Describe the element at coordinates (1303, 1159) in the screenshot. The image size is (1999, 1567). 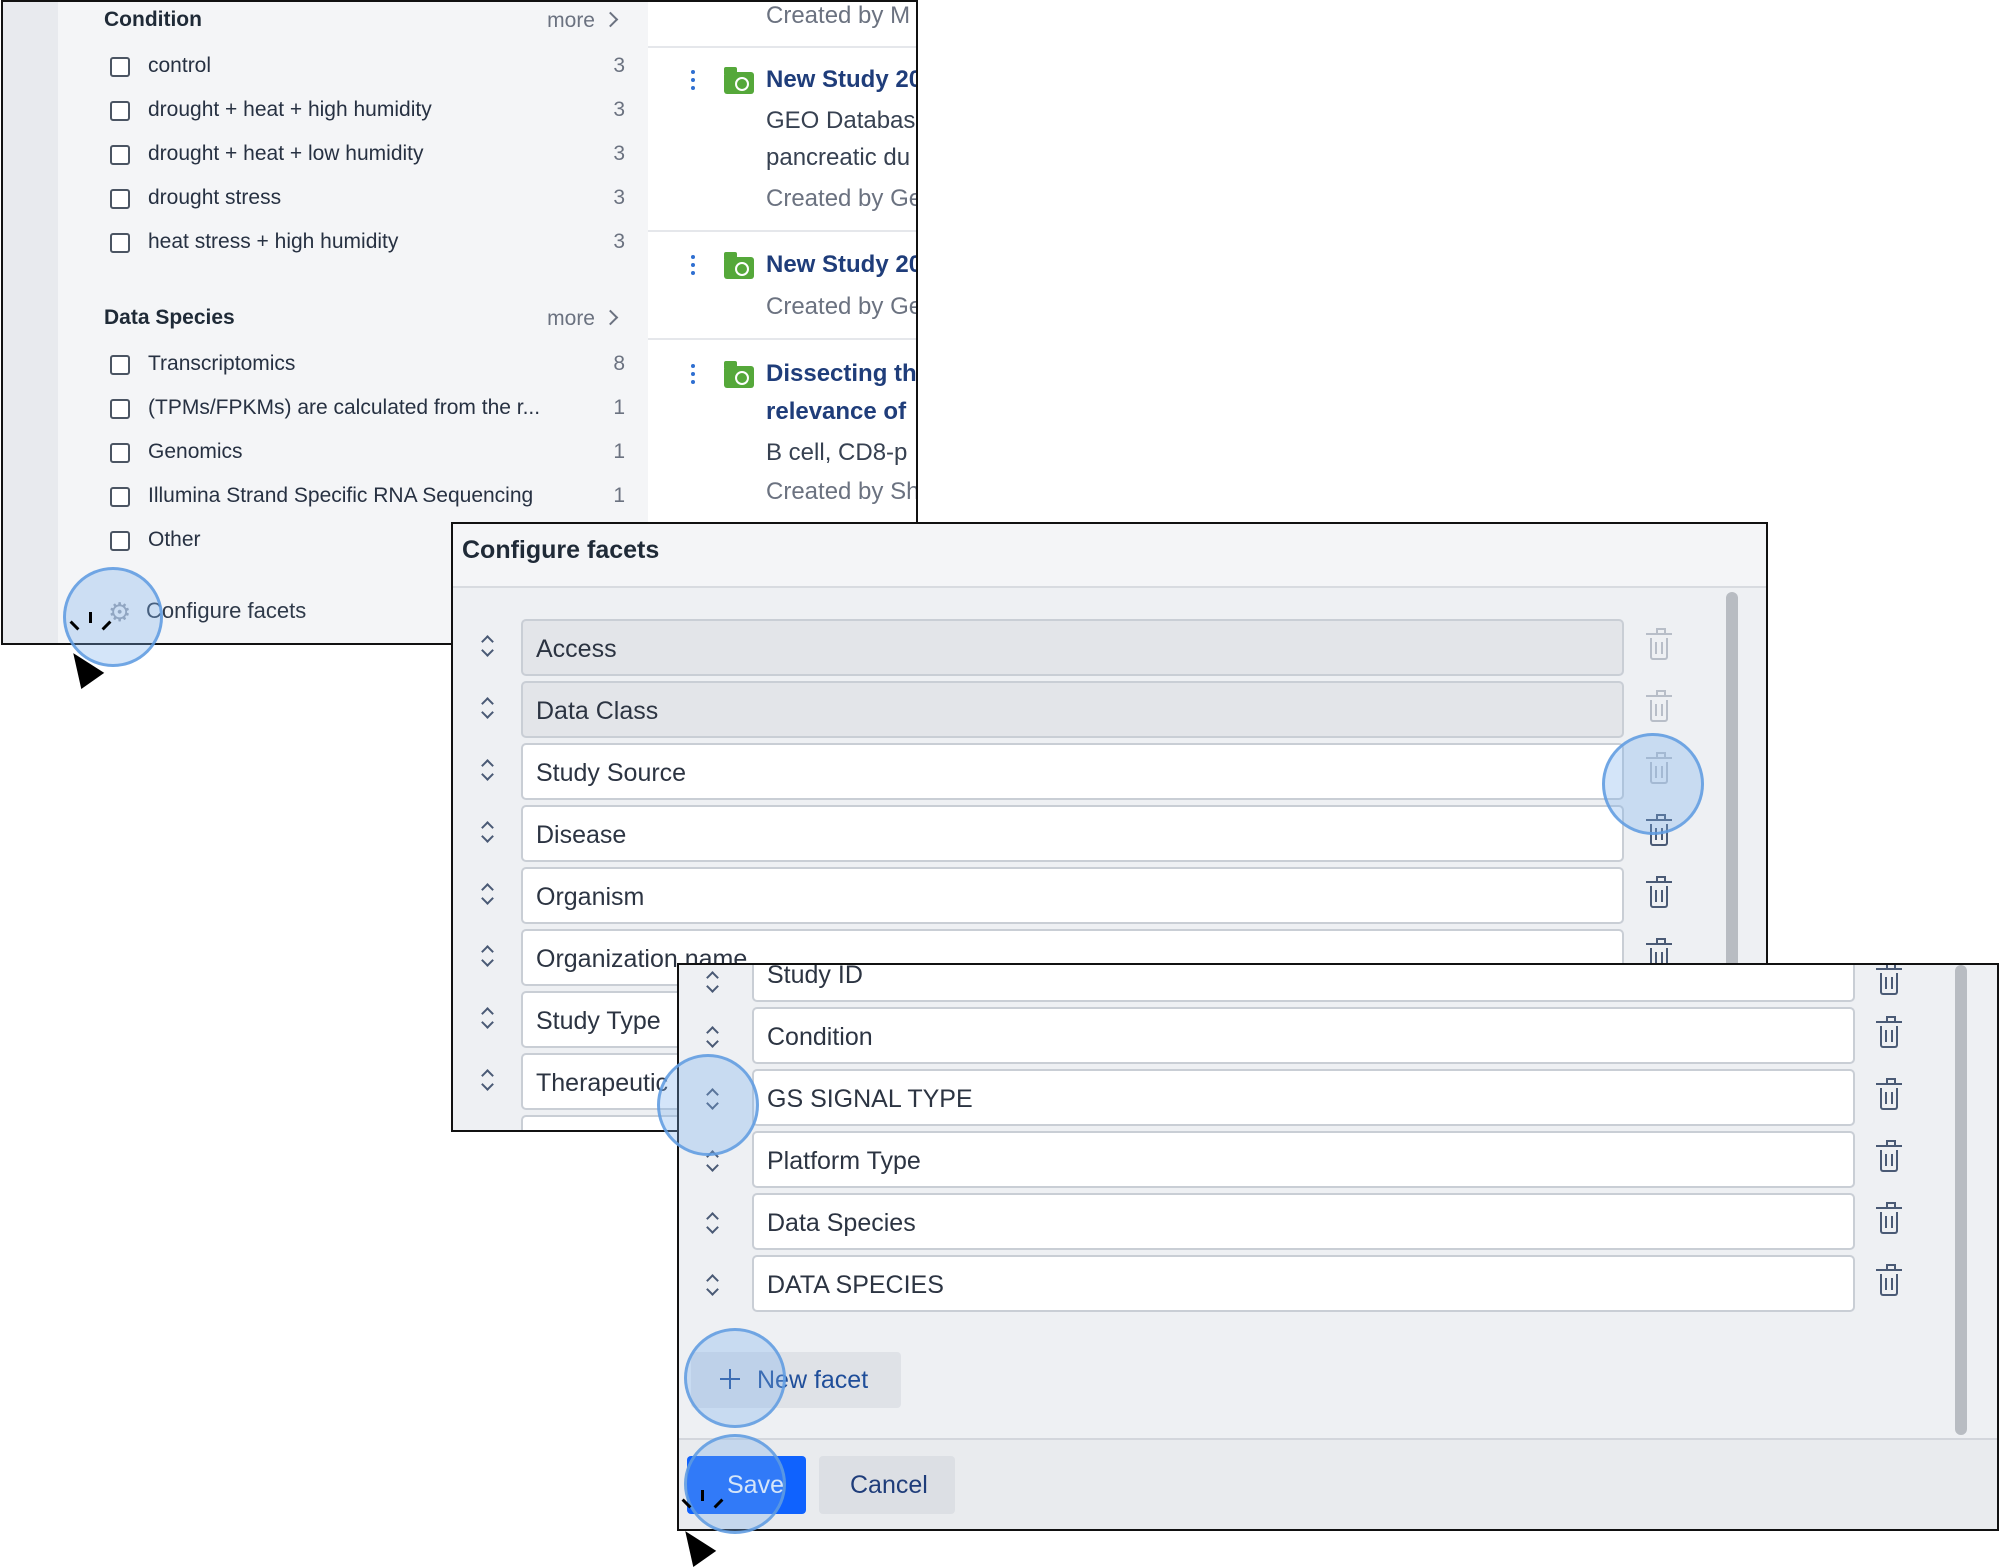
I see `facet-name-field: Platform Type` at that location.